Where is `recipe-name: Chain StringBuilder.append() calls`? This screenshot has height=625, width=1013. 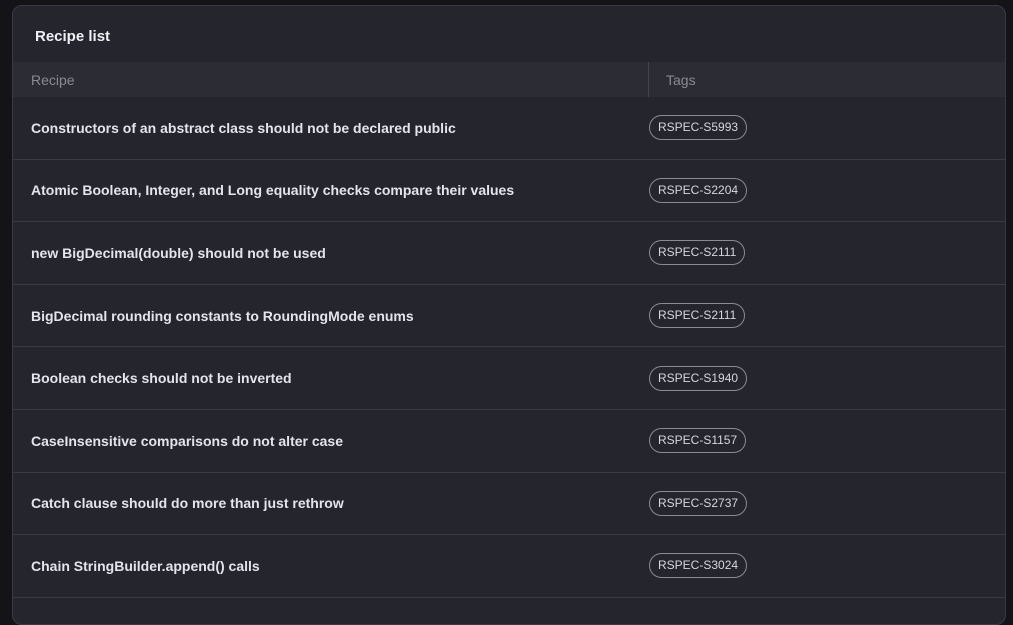
recipe-name: Chain StringBuilder.append() calls is located at coordinates (331, 566).